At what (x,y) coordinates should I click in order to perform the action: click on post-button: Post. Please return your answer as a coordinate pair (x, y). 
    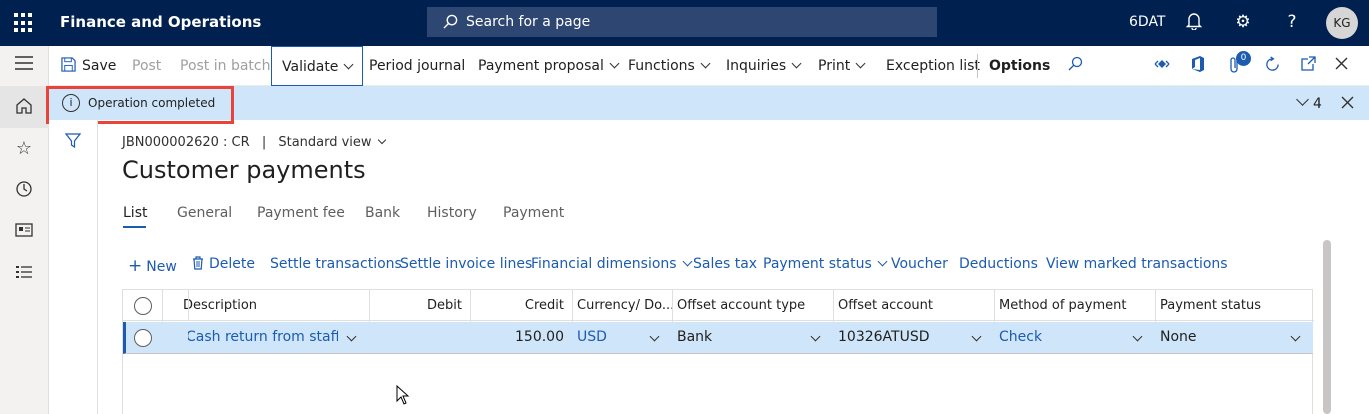
    Looking at the image, I should click on (146, 66).